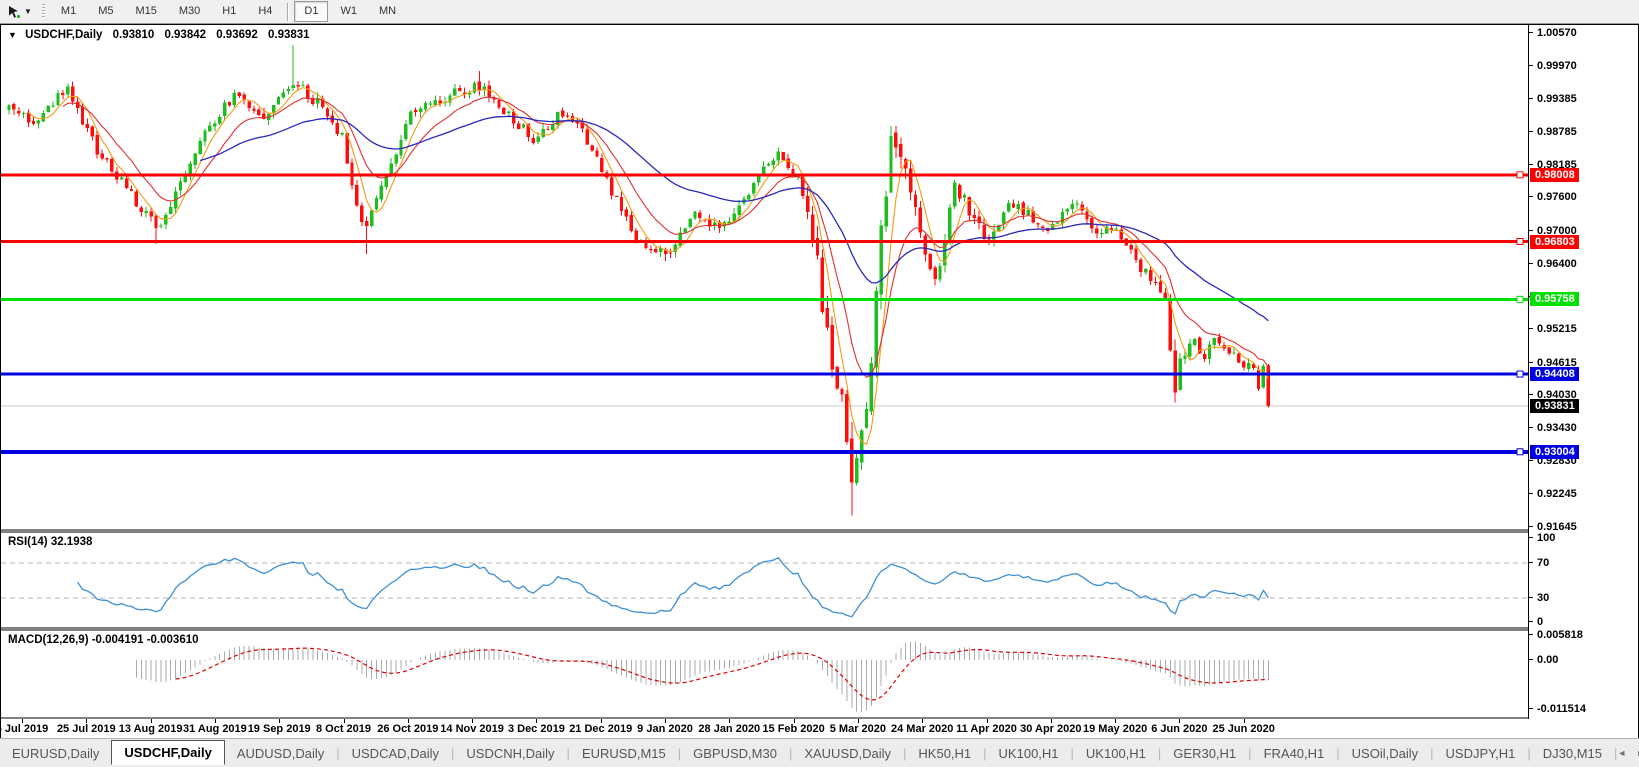  What do you see at coordinates (1554, 299) in the screenshot?
I see `price-line-label: 0.95758` at bounding box center [1554, 299].